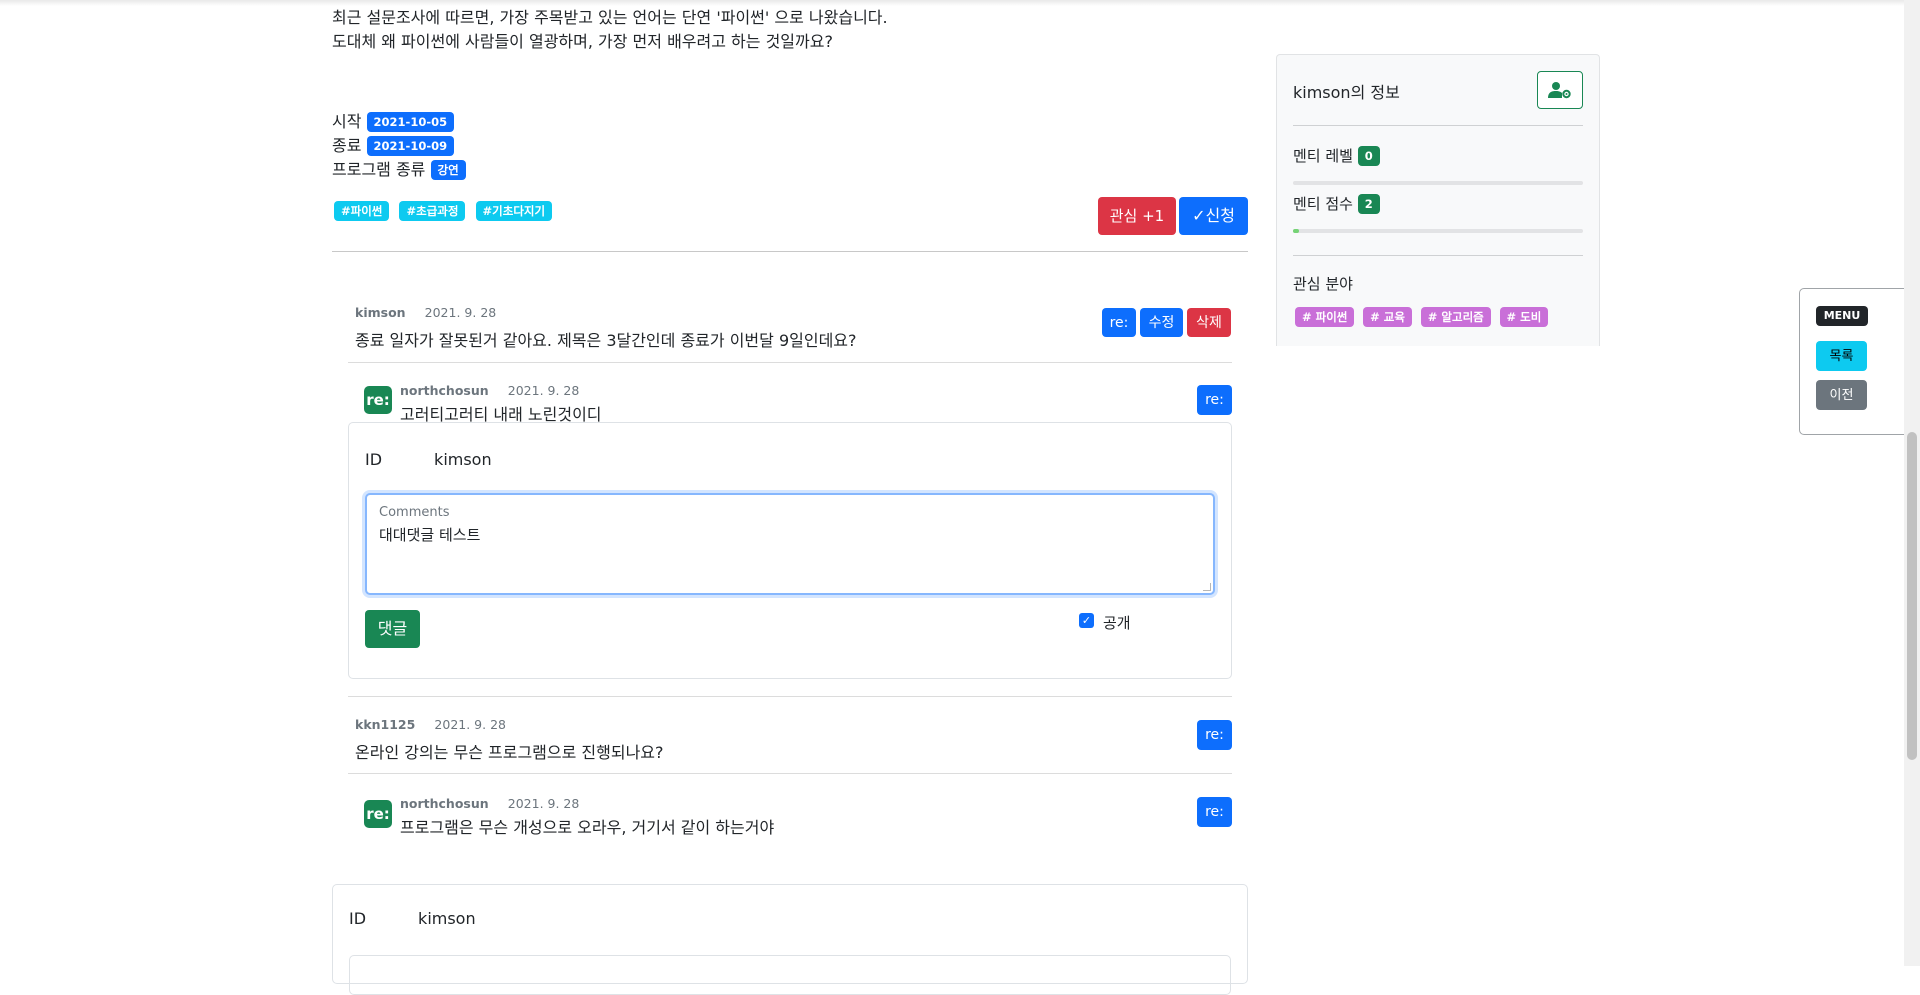 This screenshot has height=995, width=1920. Describe the element at coordinates (1296, 231) in the screenshot. I see `mentee-score-progress-fill` at that location.